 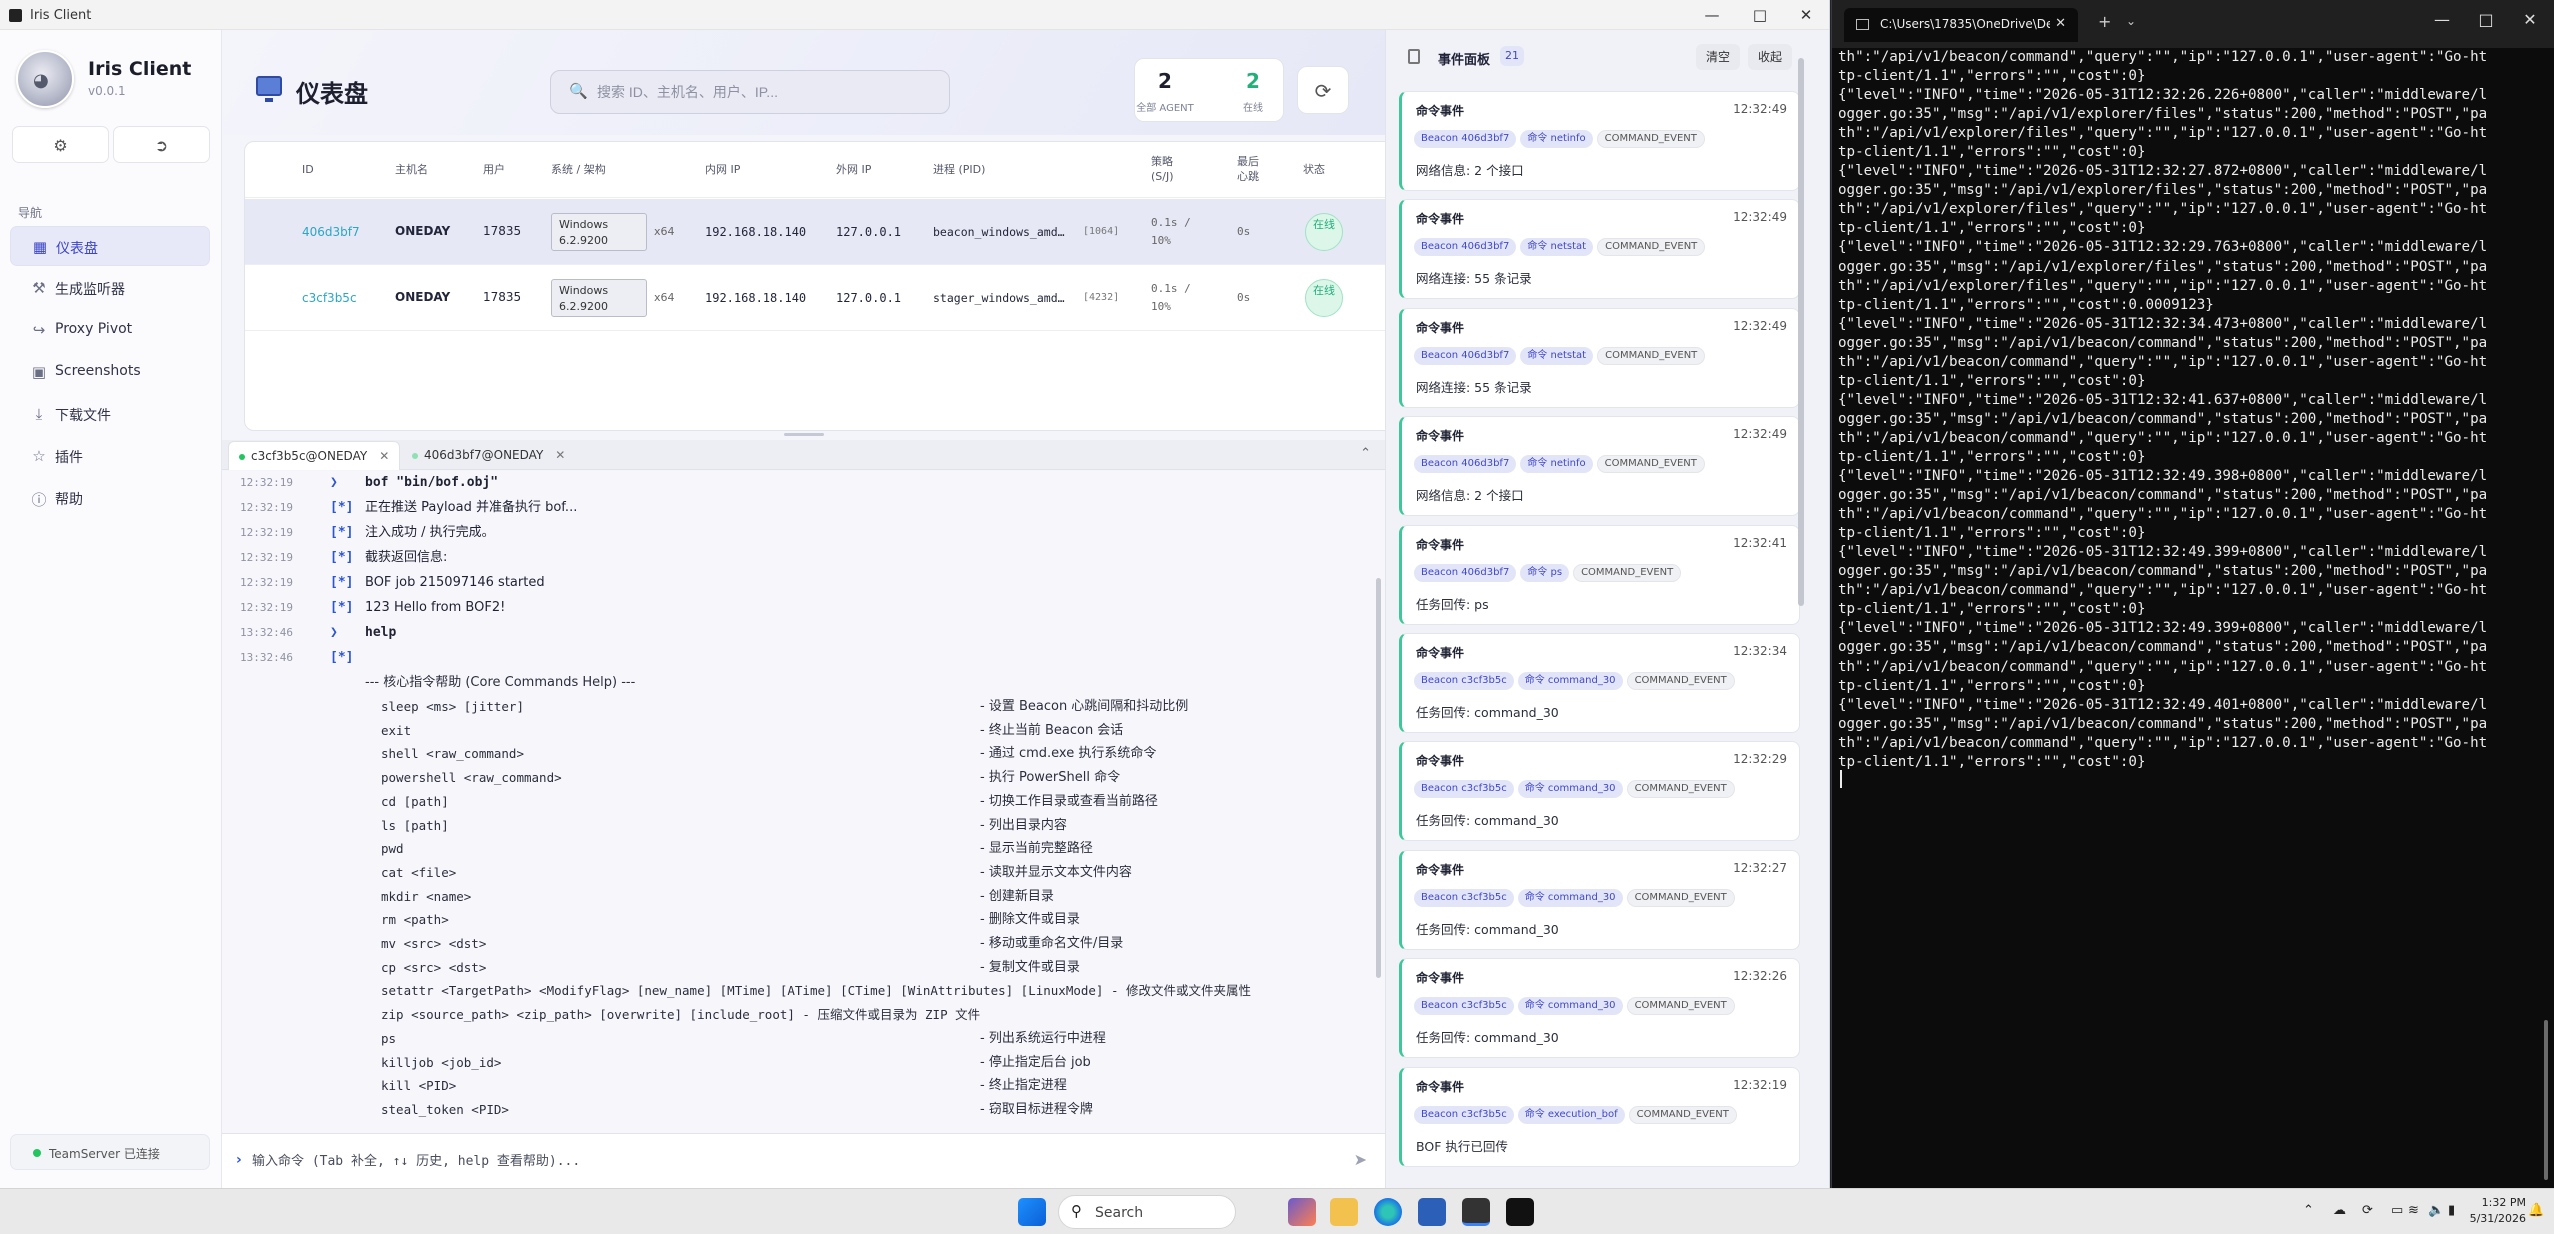 What do you see at coordinates (1344, 1212) in the screenshot?
I see `file-explorer-icon` at bounding box center [1344, 1212].